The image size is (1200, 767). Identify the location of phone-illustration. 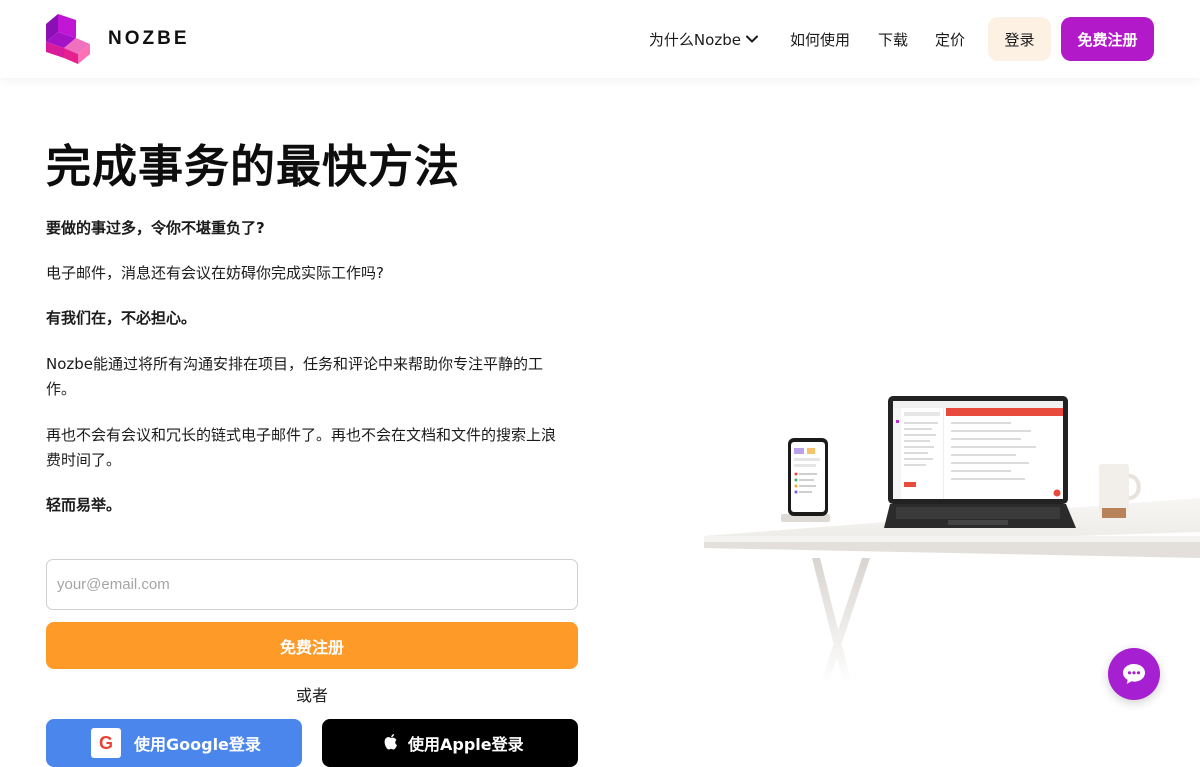
(805, 480).